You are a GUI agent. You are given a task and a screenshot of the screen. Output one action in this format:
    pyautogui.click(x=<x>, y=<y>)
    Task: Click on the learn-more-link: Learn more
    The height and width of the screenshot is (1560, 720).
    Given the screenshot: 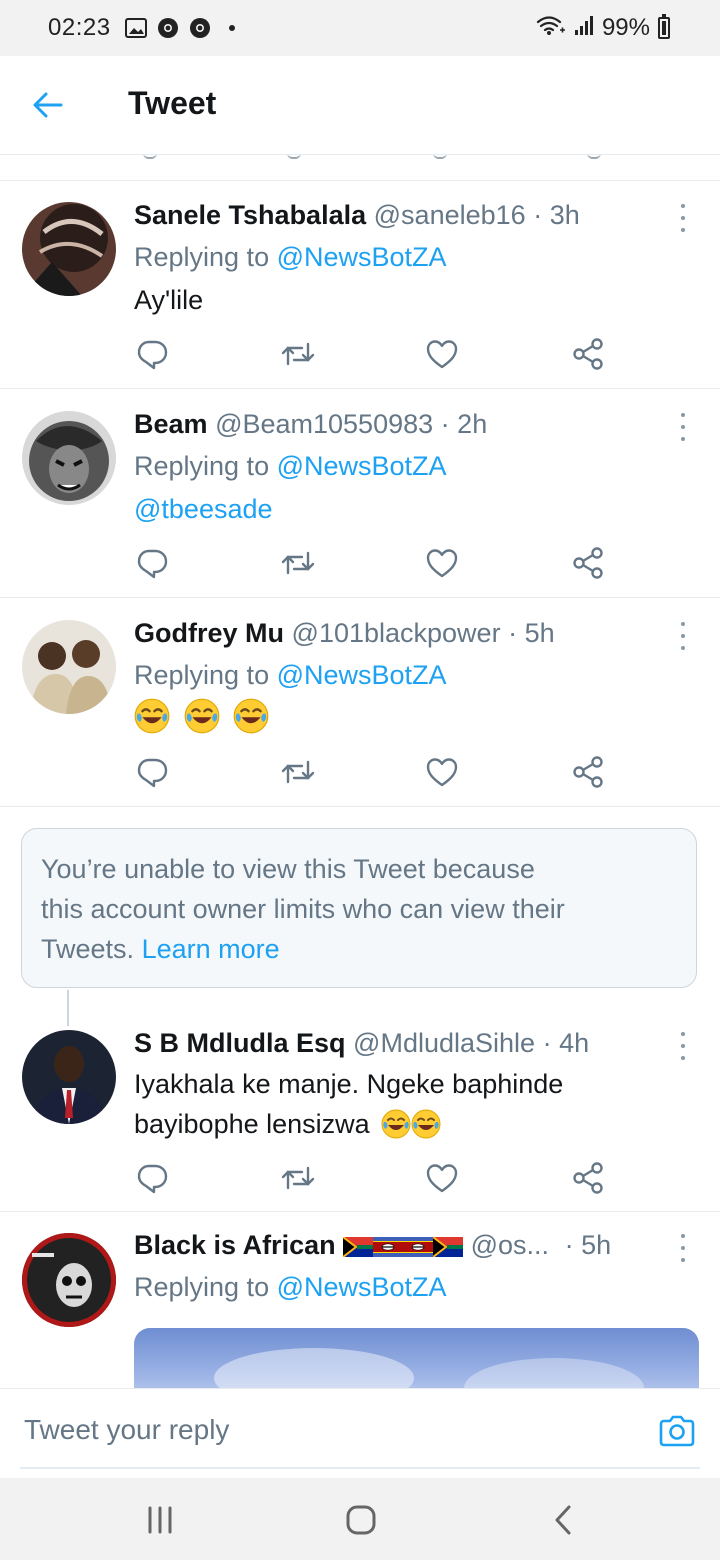 What is the action you would take?
    pyautogui.click(x=211, y=949)
    